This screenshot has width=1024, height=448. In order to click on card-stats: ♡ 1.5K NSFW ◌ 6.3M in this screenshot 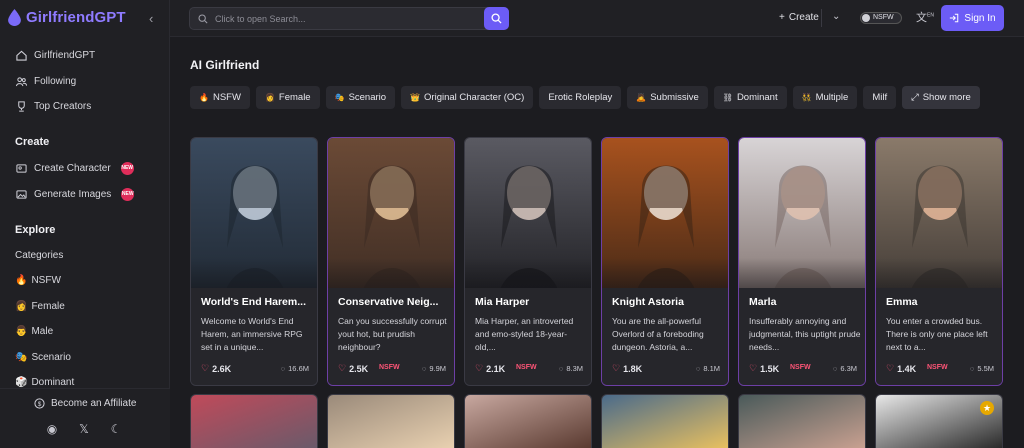, I will do `click(803, 369)`.